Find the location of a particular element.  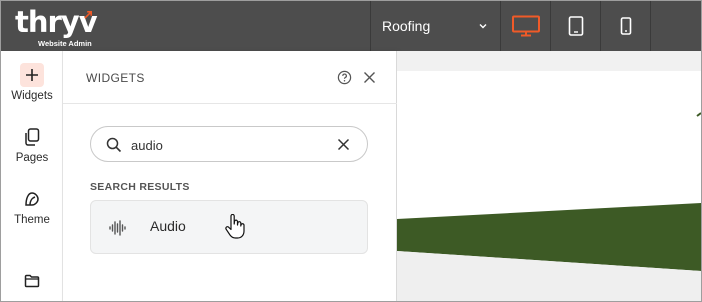

rail-item-label: Widgets is located at coordinates (32, 96).